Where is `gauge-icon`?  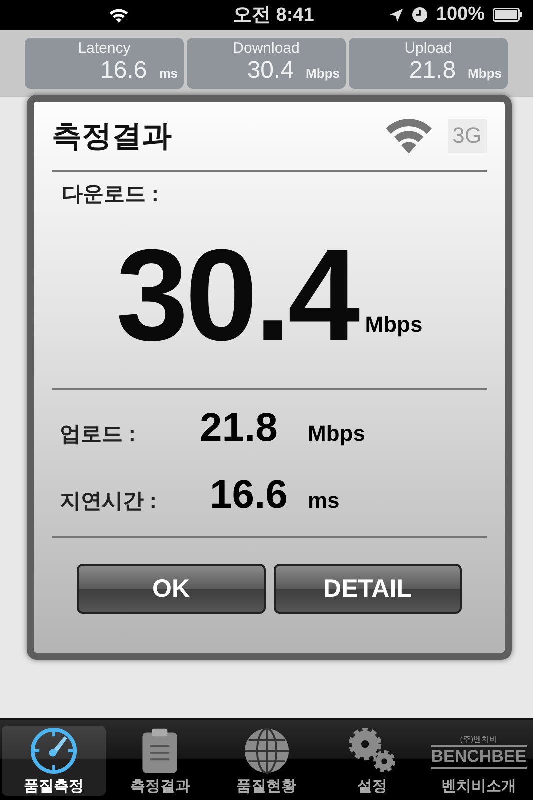
gauge-icon is located at coordinates (54, 751).